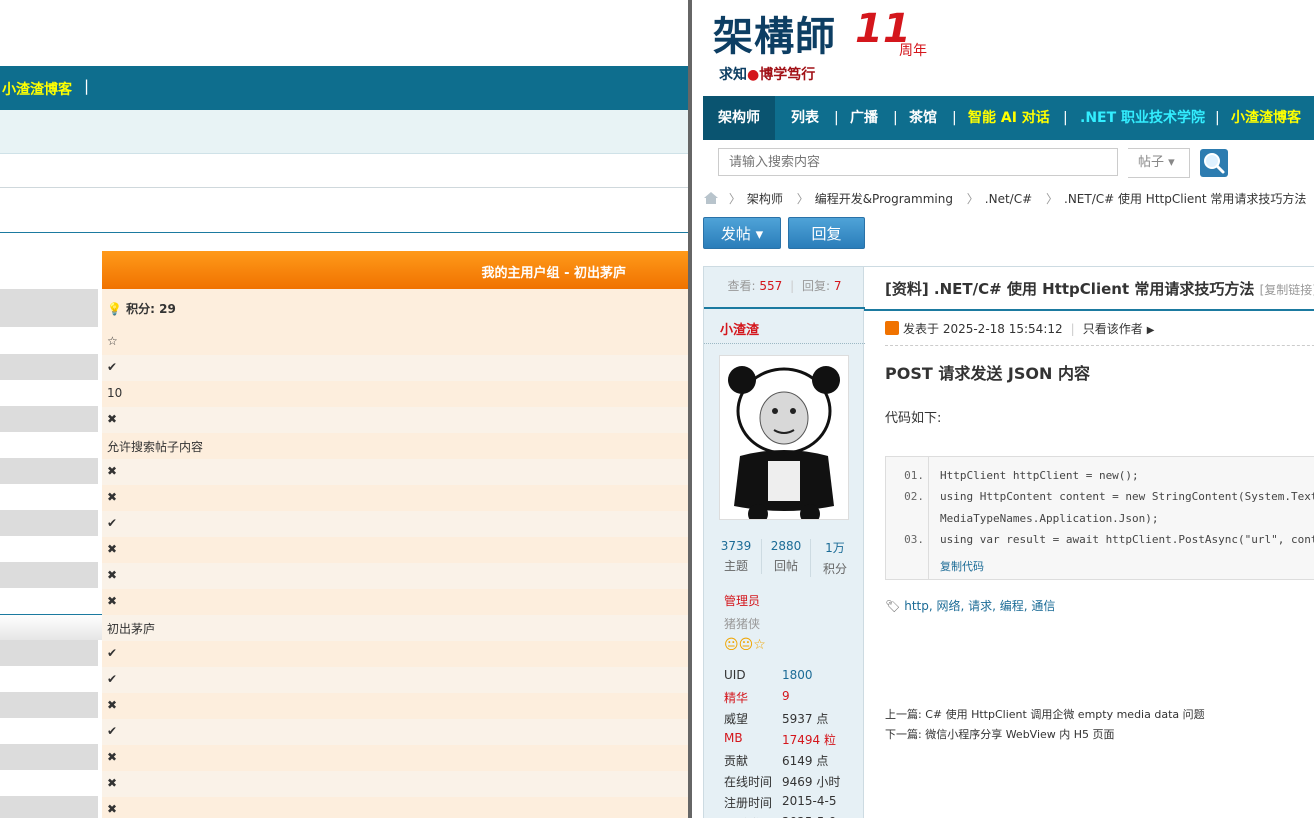 This screenshot has width=1314, height=818. What do you see at coordinates (1009, 118) in the screenshot?
I see `nav-item-ai-chat: 智能 AI 对话` at bounding box center [1009, 118].